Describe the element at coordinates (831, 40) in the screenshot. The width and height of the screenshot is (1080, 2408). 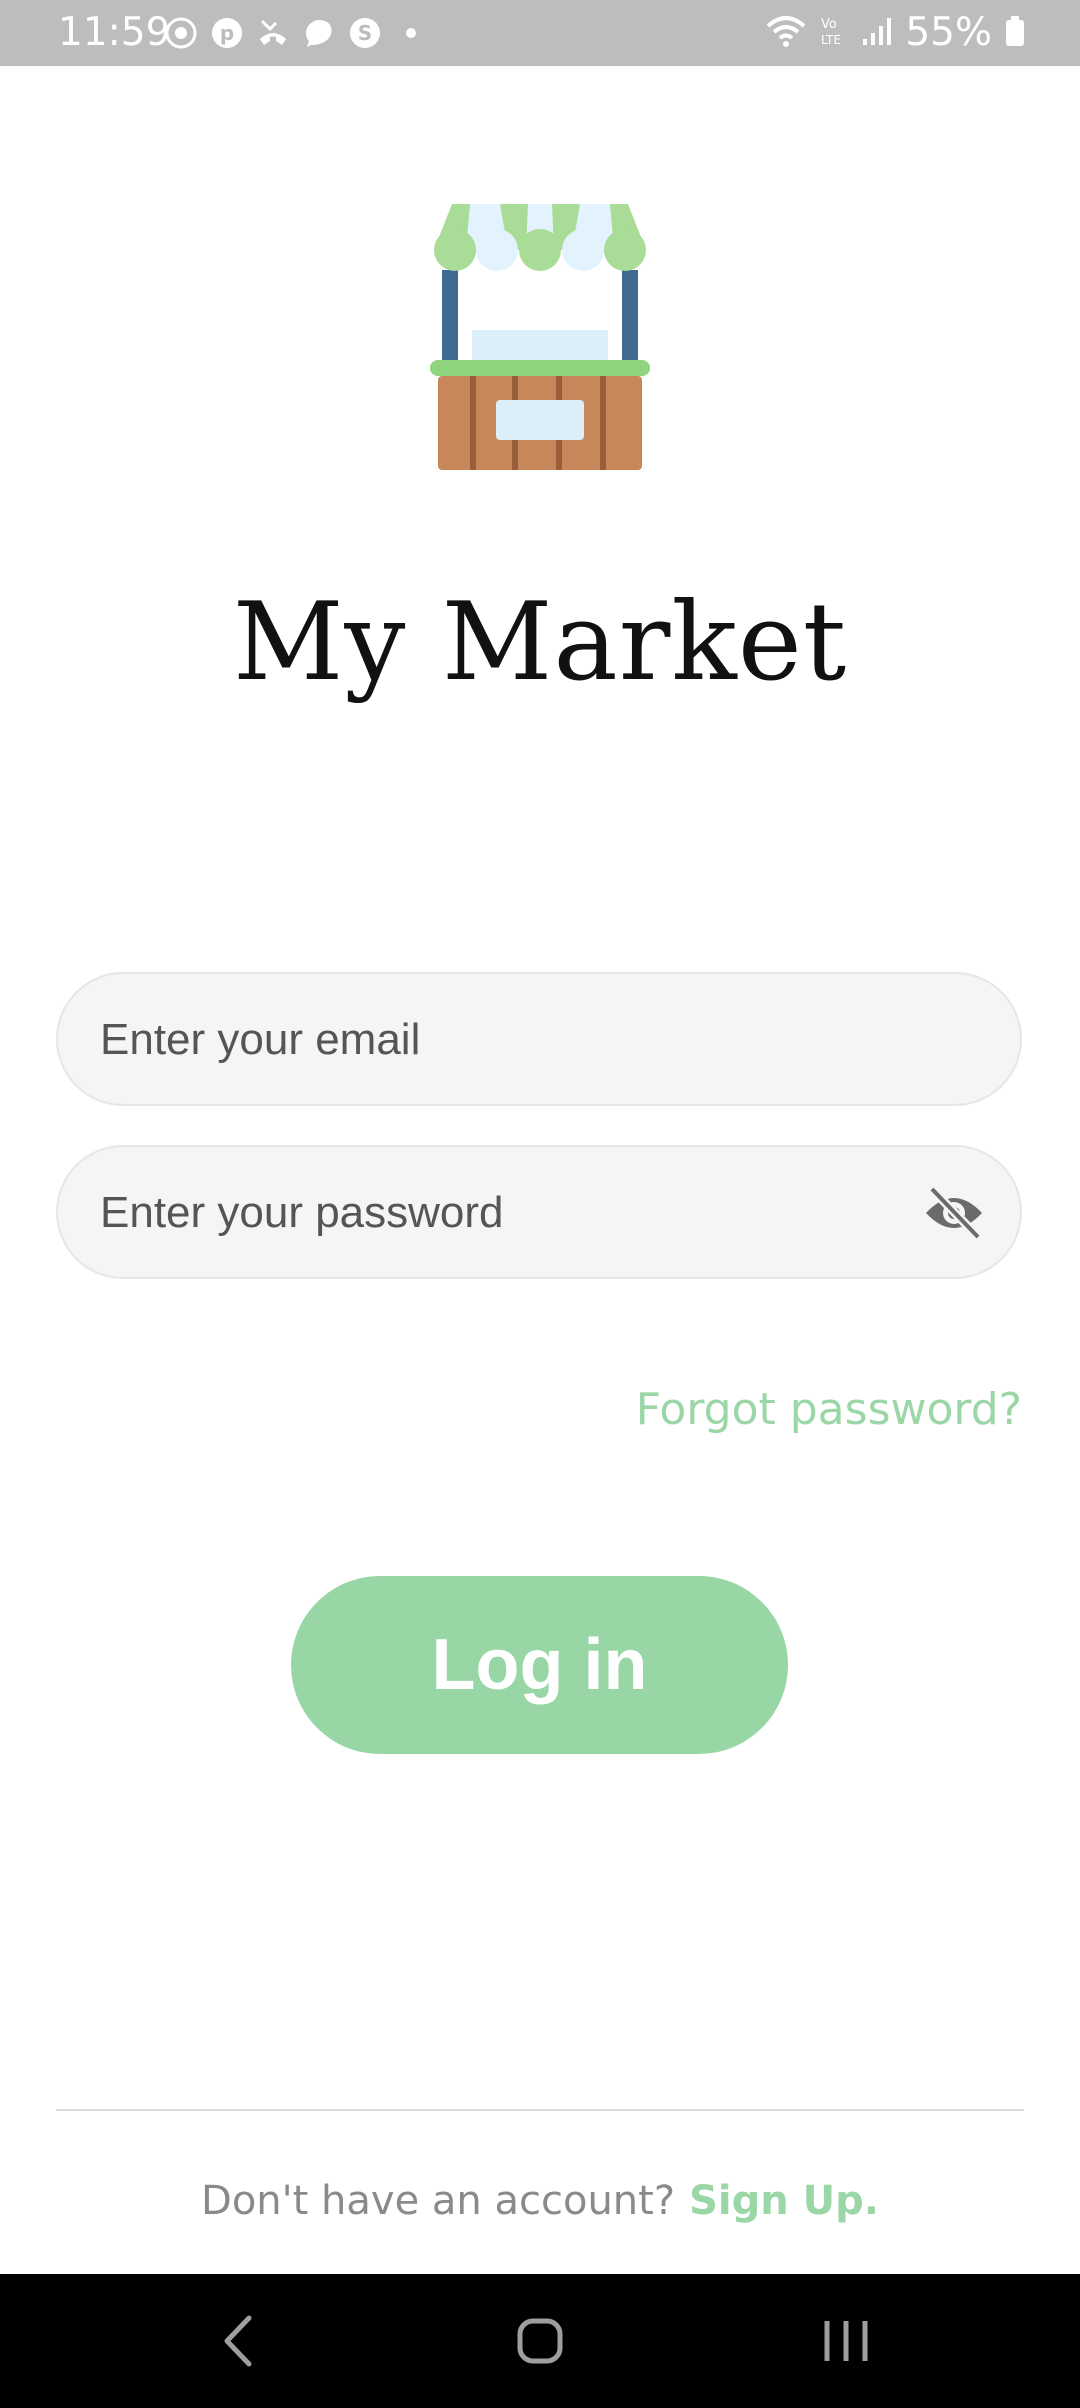
I see `svg-text: LTE` at that location.